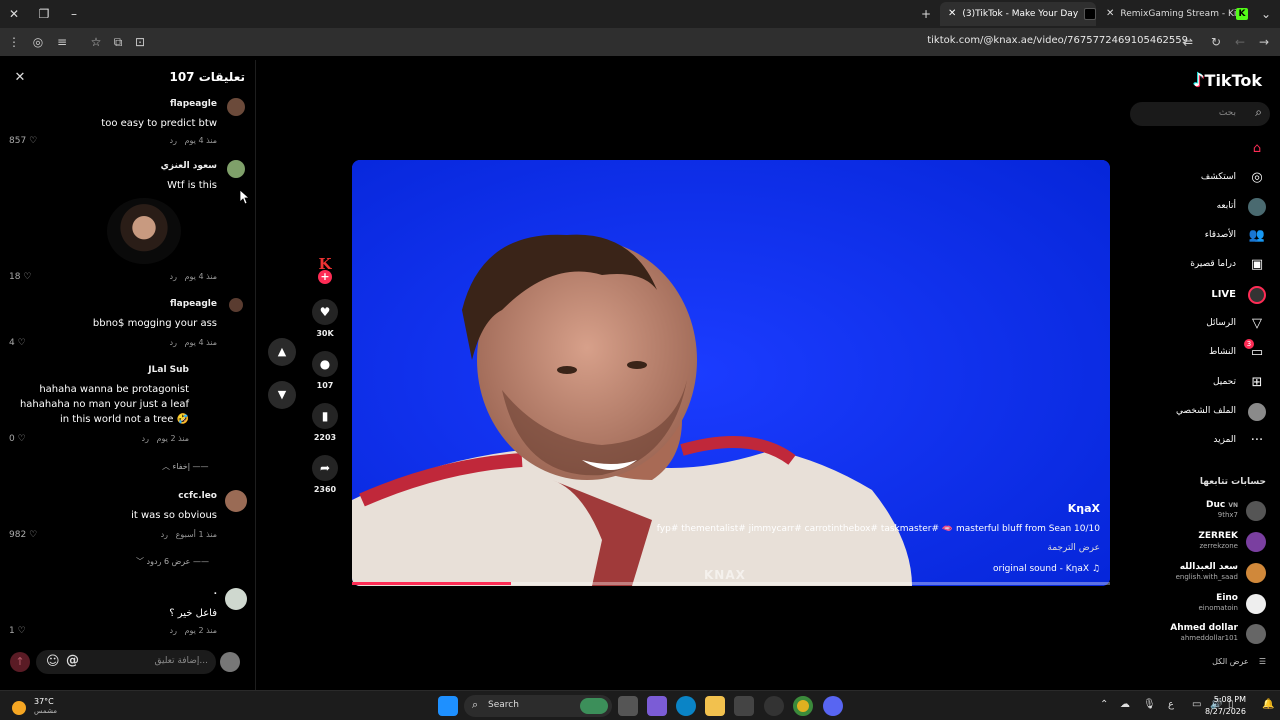 Image resolution: width=1280 pixels, height=720 pixels. What do you see at coordinates (686, 706) in the screenshot?
I see `edge-icon` at bounding box center [686, 706].